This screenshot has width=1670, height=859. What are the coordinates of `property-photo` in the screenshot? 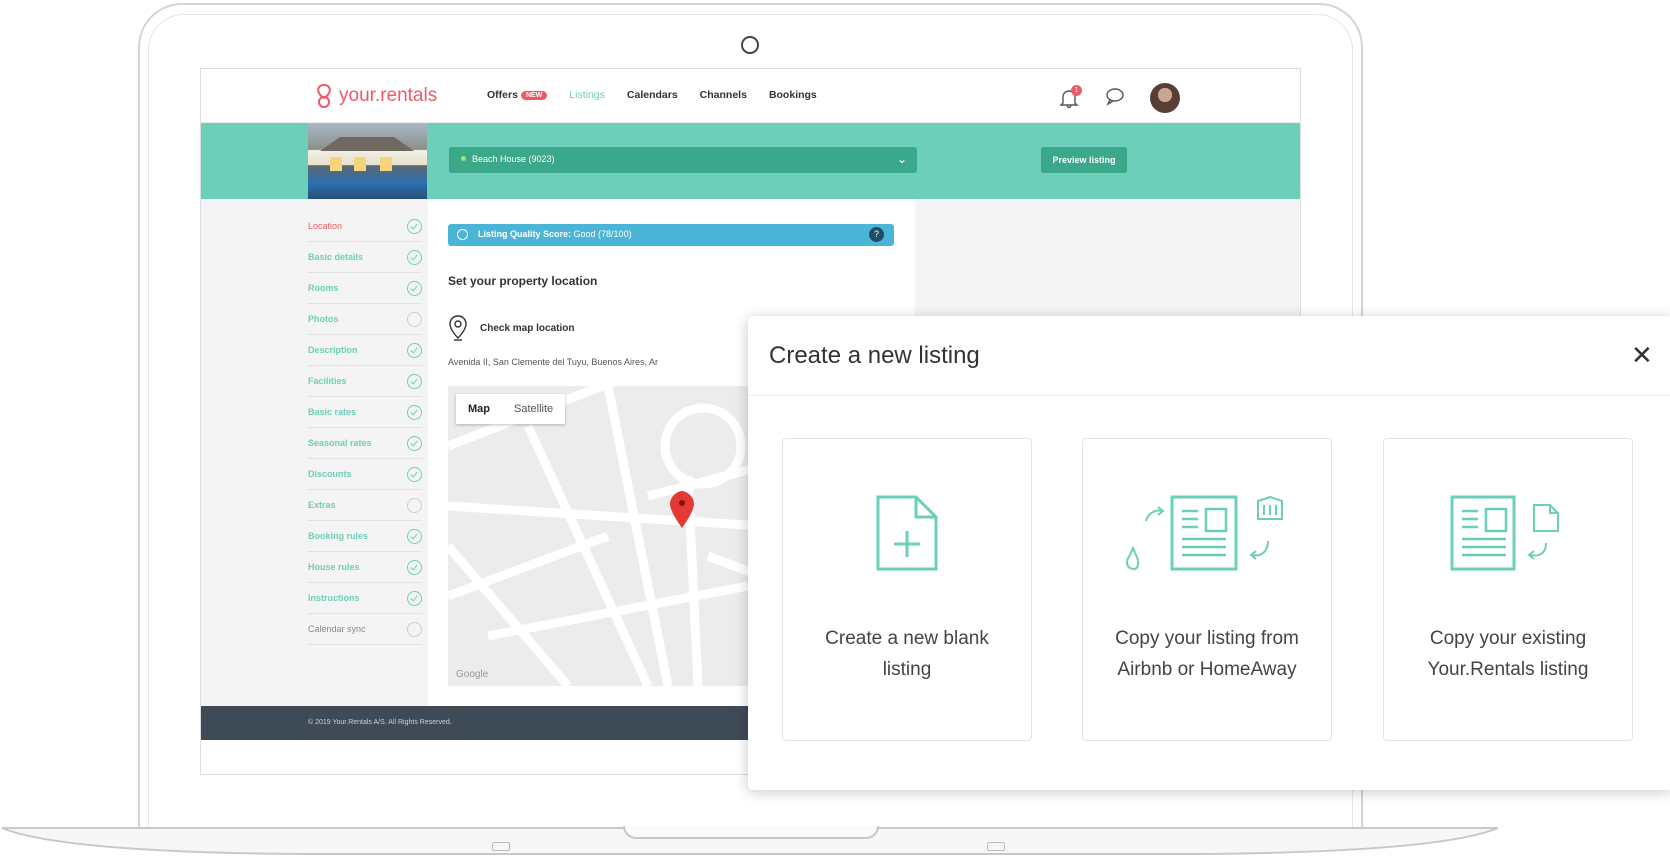 It's located at (367, 161).